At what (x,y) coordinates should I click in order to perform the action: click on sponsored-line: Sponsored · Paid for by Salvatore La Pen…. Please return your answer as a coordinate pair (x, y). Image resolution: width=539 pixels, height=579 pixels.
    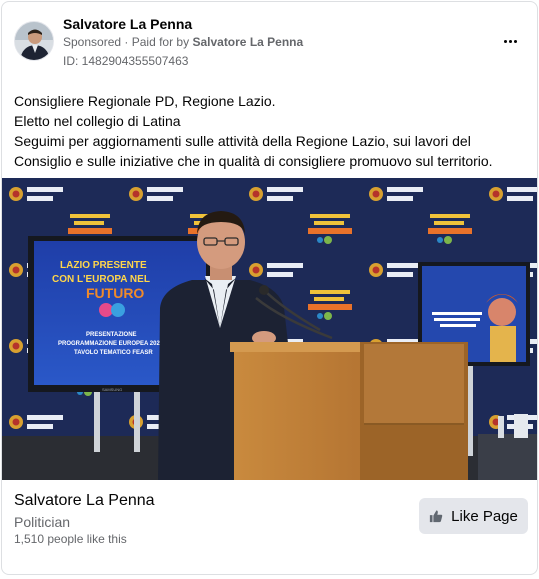
    Looking at the image, I should click on (183, 42).